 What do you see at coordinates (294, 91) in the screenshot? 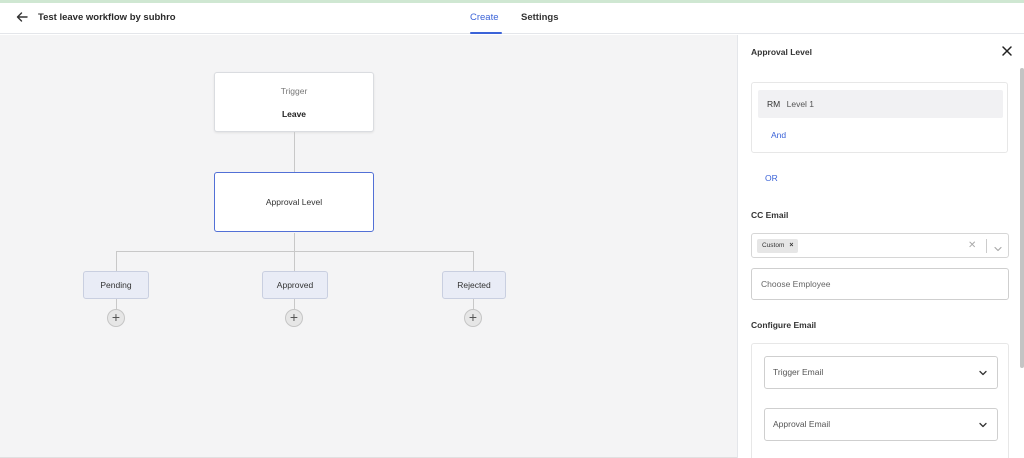
I see `trigger-node-label: Trigger` at bounding box center [294, 91].